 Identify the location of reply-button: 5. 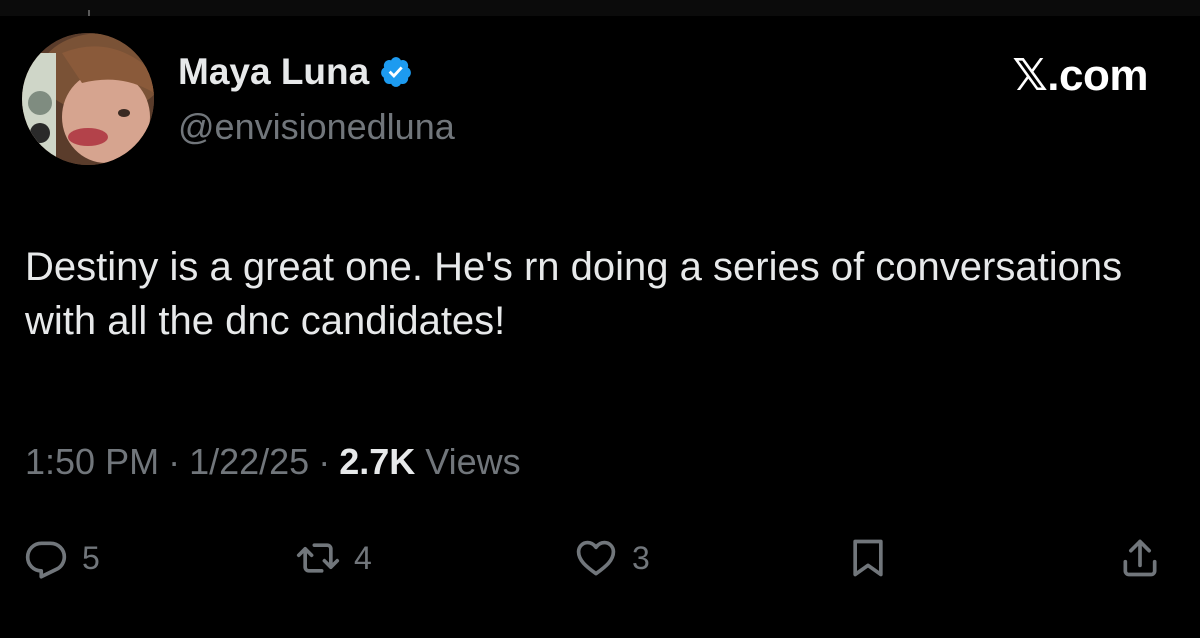
(62, 558).